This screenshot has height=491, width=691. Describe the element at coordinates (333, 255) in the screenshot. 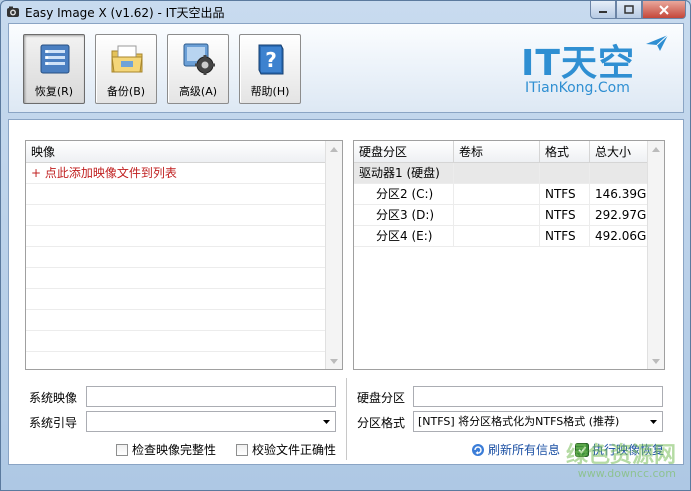

I see `image-list-scrollbar` at that location.